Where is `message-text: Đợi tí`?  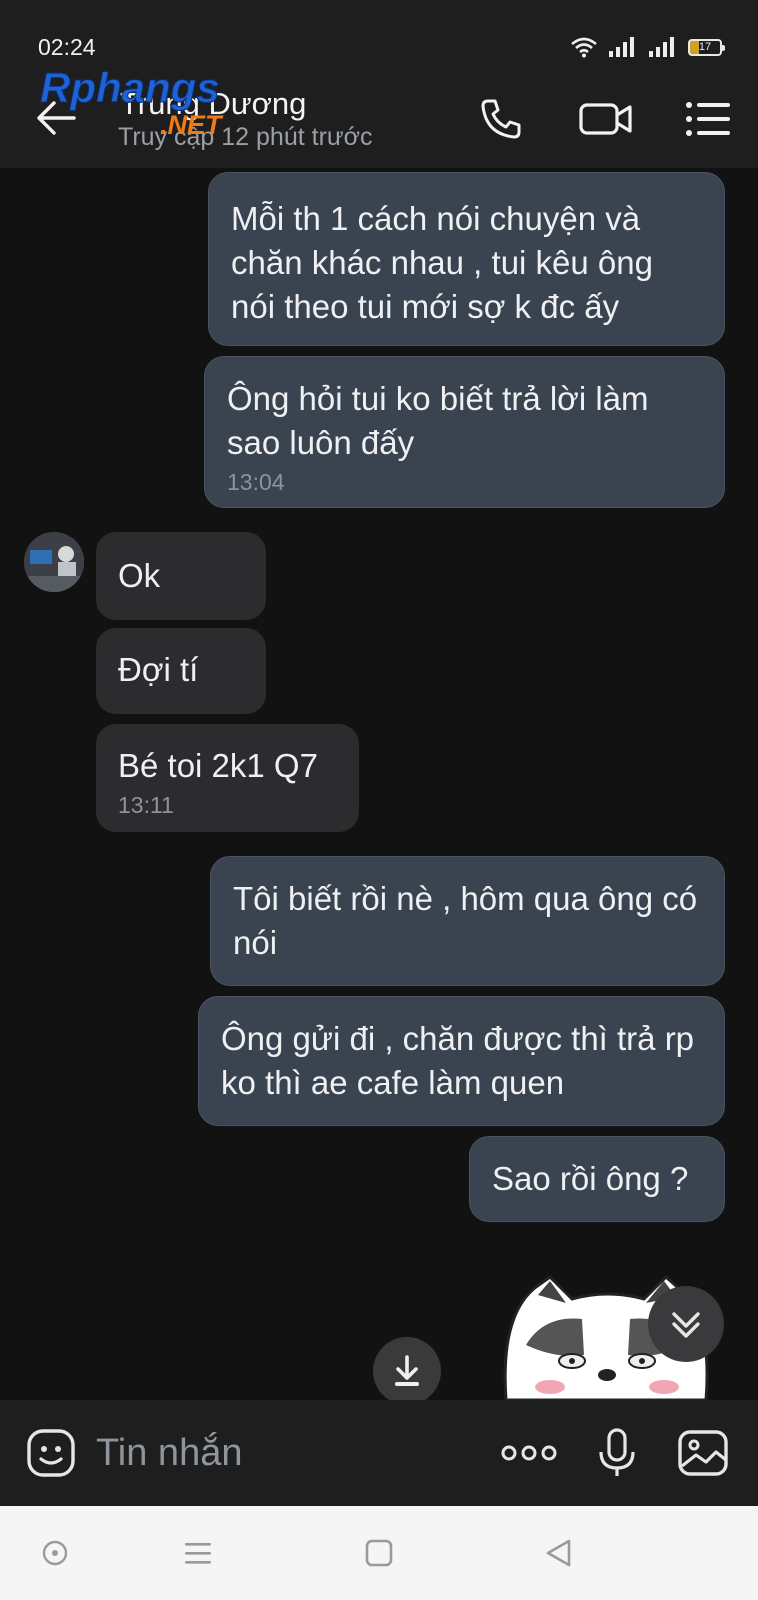
message-text: Đợi tí is located at coordinates (158, 669).